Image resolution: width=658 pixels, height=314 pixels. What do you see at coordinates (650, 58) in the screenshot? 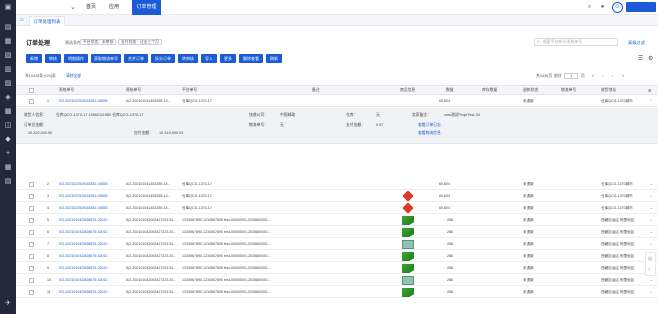
I see `grid-view-icon: ⚙` at bounding box center [650, 58].